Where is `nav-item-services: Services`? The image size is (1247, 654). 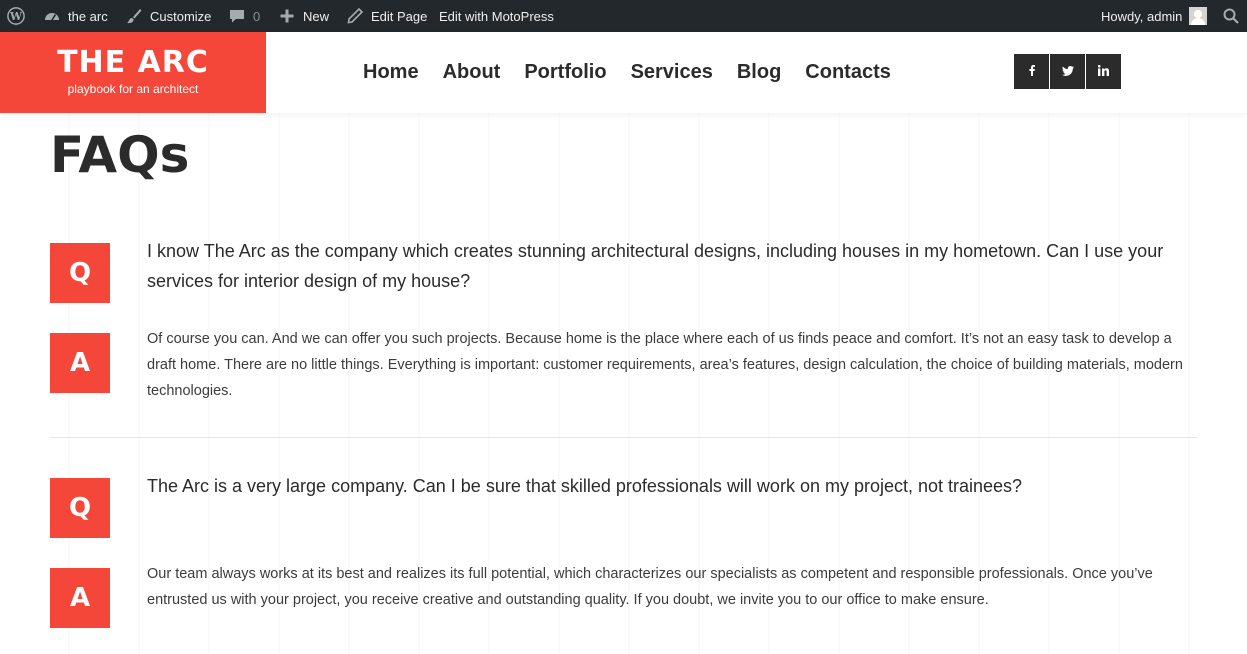 nav-item-services: Services is located at coordinates (672, 72).